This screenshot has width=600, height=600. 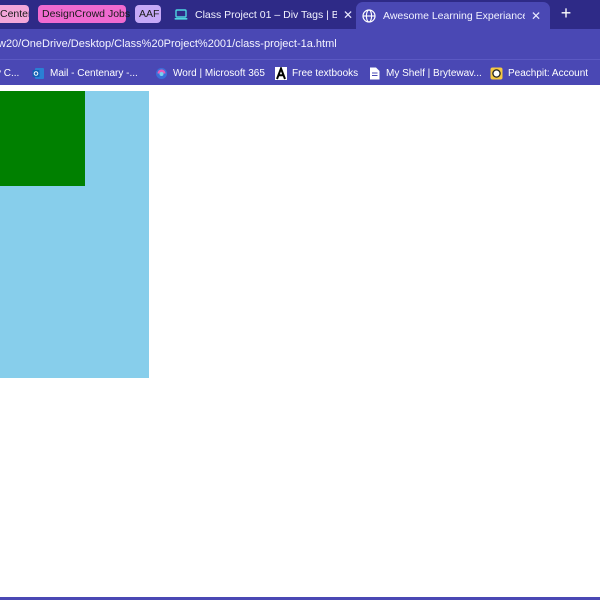 I want to click on tab-group-aaf: AAF, so click(x=148, y=14).